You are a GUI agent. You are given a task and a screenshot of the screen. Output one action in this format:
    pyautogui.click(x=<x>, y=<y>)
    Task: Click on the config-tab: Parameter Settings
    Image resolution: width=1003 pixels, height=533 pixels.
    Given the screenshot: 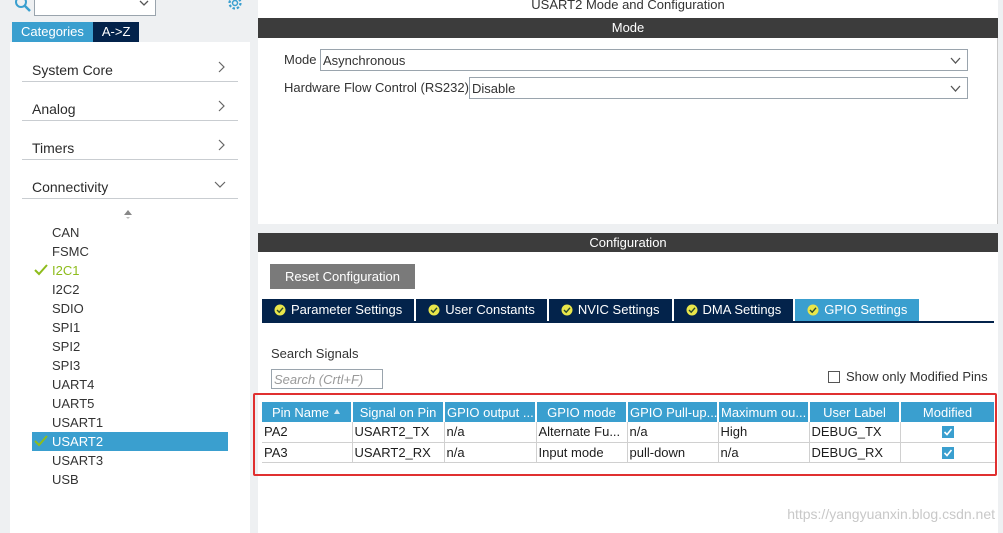 What is the action you would take?
    pyautogui.click(x=338, y=310)
    